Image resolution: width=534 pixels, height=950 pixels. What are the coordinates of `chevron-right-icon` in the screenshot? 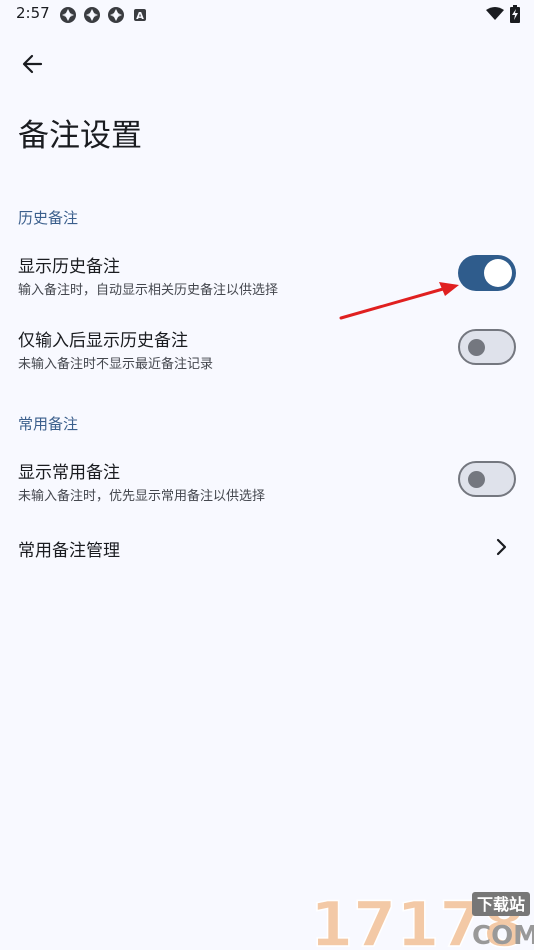 It's located at (501, 547).